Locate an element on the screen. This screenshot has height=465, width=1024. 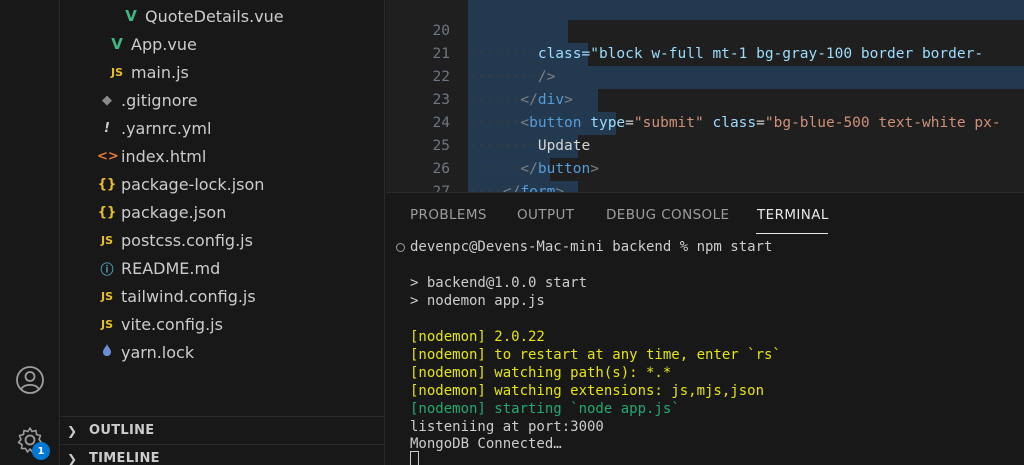
command-status-icon is located at coordinates (400, 247).